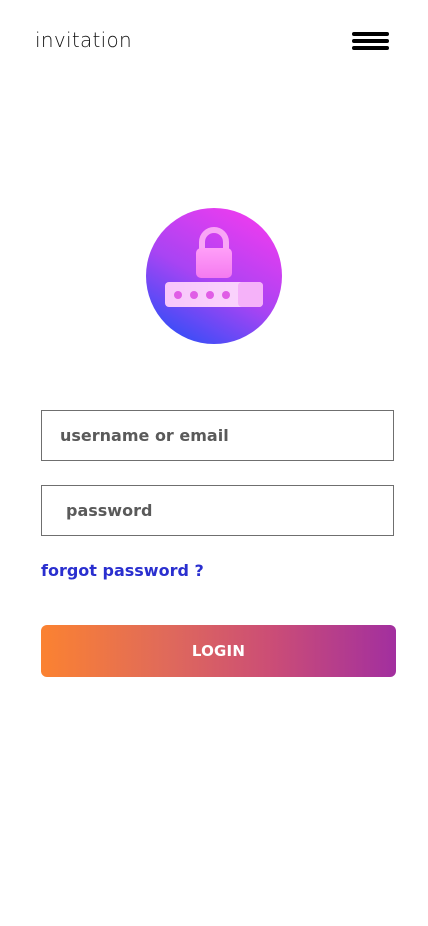 Image resolution: width=428 pixels, height=926 pixels. Describe the element at coordinates (214, 276) in the screenshot. I see `password-lock-icon` at that location.